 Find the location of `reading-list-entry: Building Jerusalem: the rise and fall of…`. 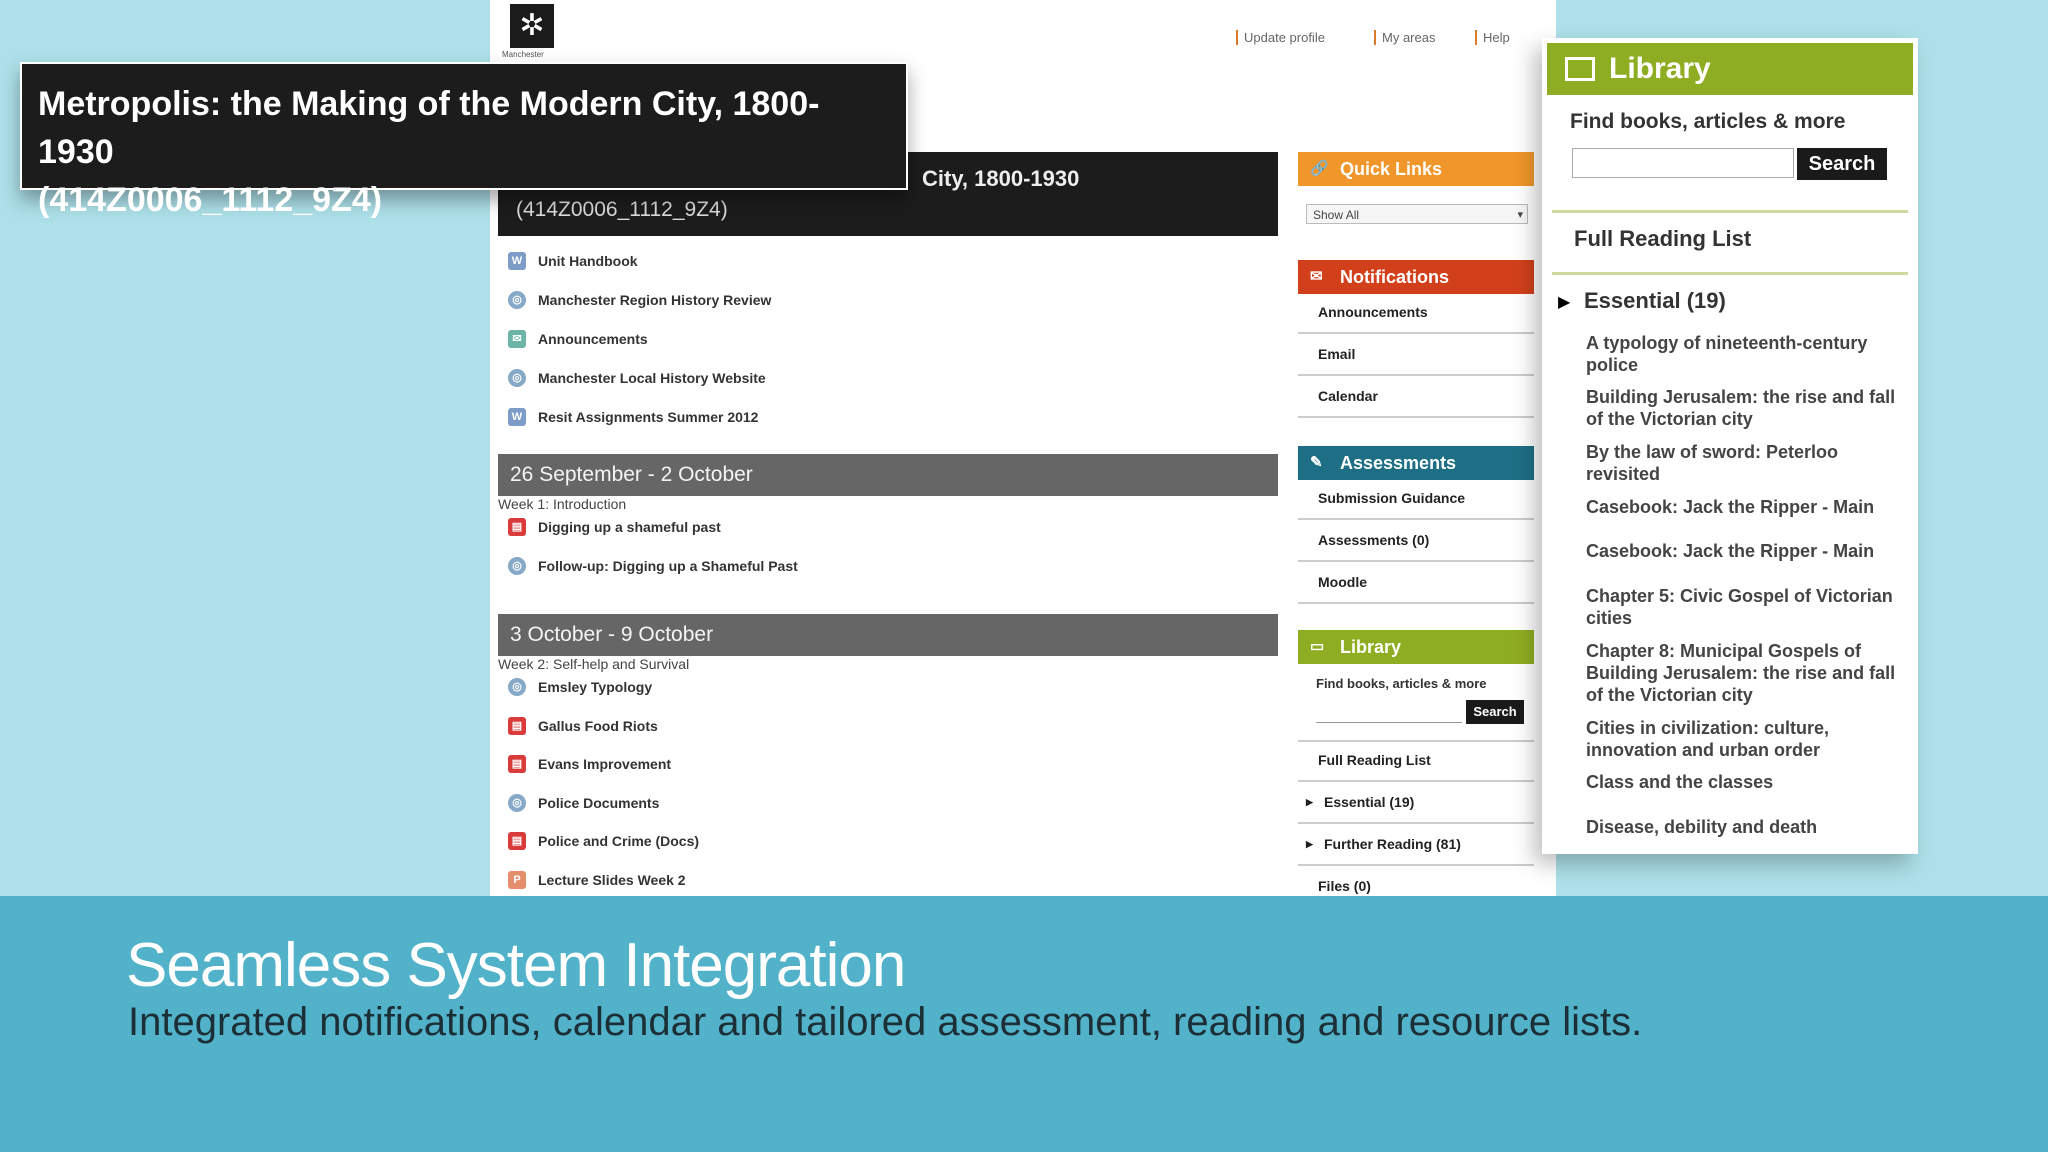

reading-list-entry: Building Jerusalem: the rise and fall of… is located at coordinates (1741, 408).